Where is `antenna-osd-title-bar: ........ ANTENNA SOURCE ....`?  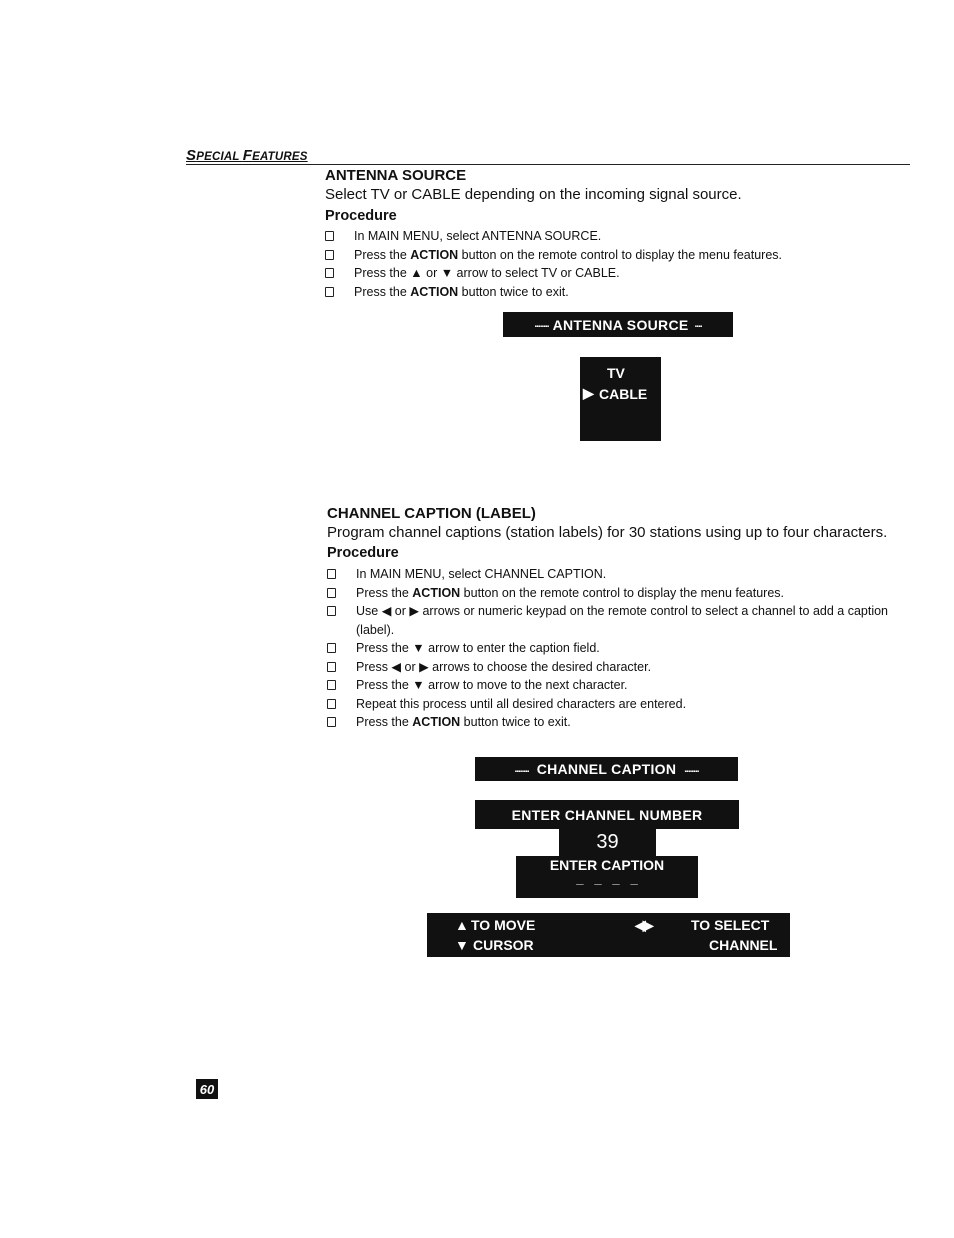
antenna-osd-title-bar: ........ ANTENNA SOURCE .... is located at coordinates (618, 324).